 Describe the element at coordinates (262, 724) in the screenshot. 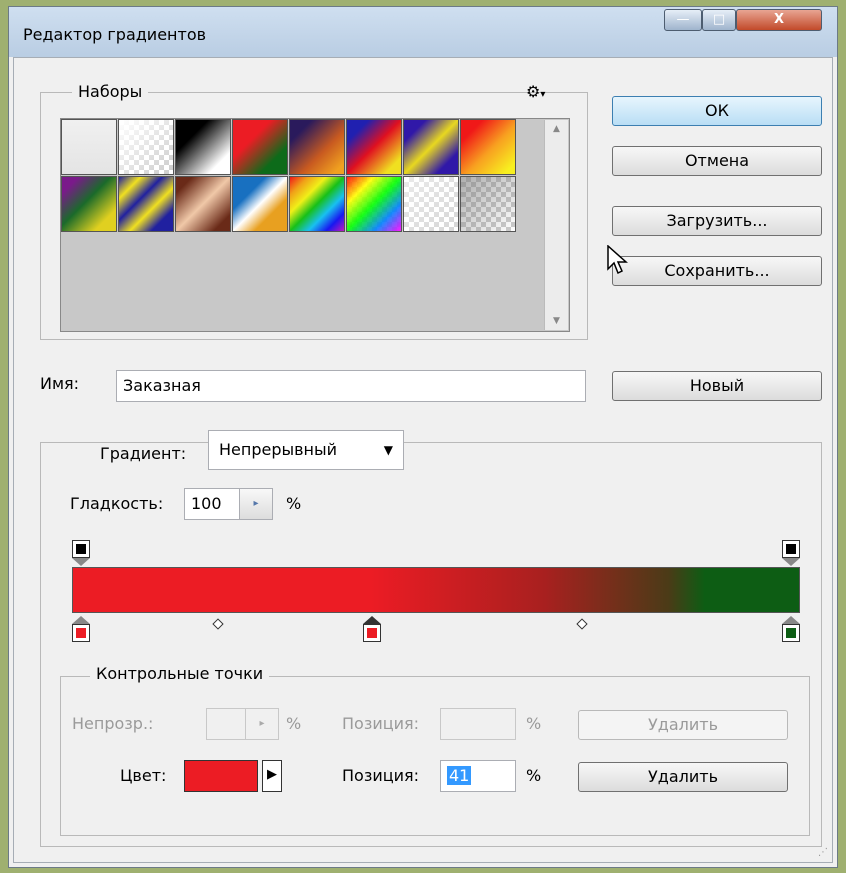

I see `opacity-stepper: ▸` at that location.